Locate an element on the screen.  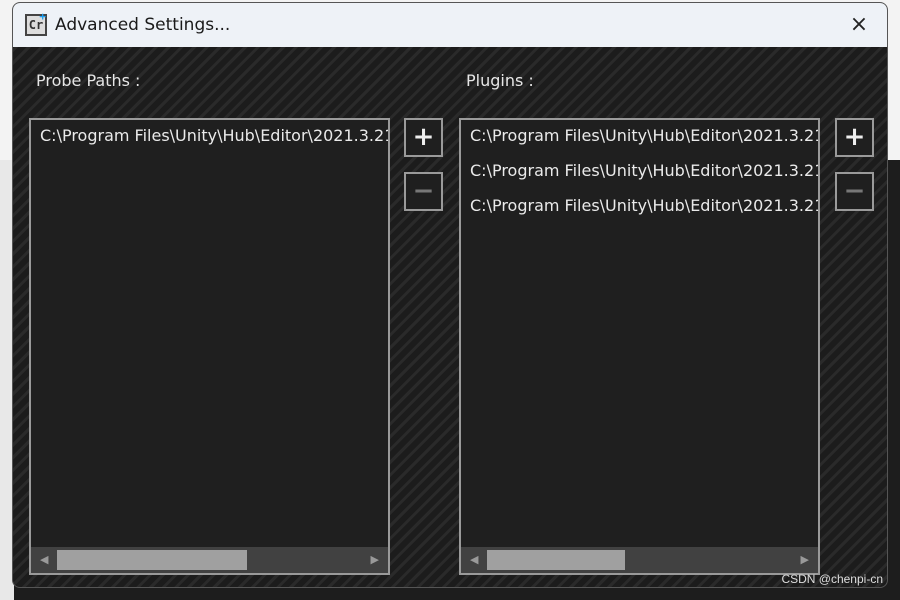
app-icon: Cr is located at coordinates (36, 23).